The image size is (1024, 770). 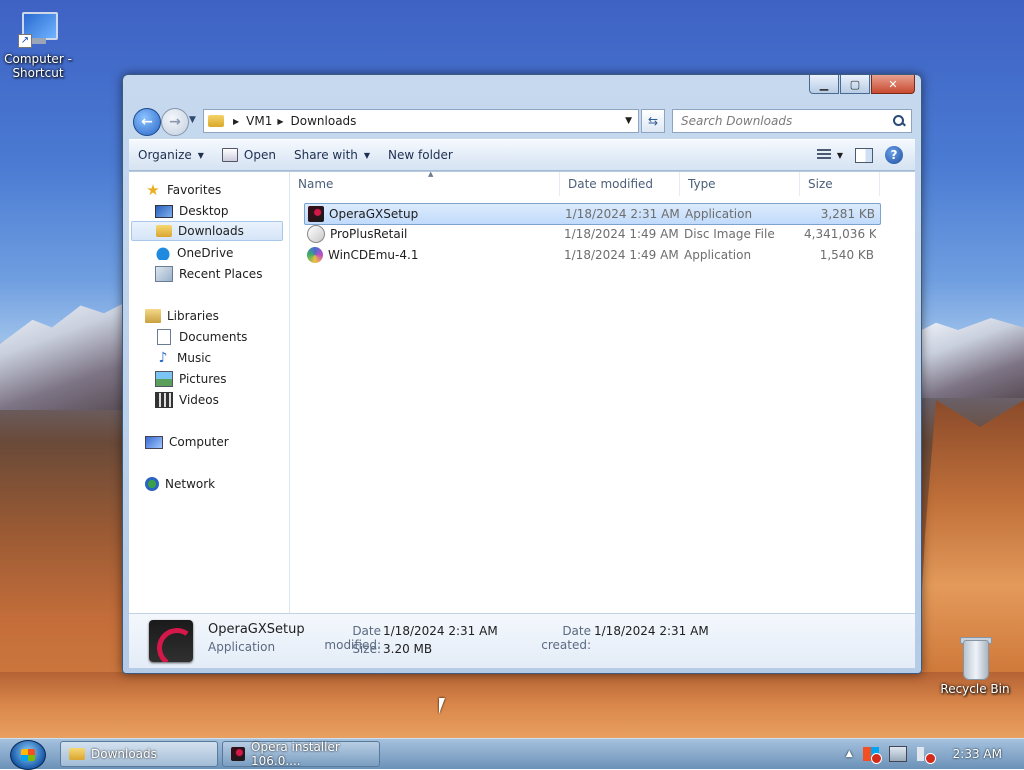 What do you see at coordinates (191, 379) in the screenshot?
I see `nav-pictures: Pictures` at bounding box center [191, 379].